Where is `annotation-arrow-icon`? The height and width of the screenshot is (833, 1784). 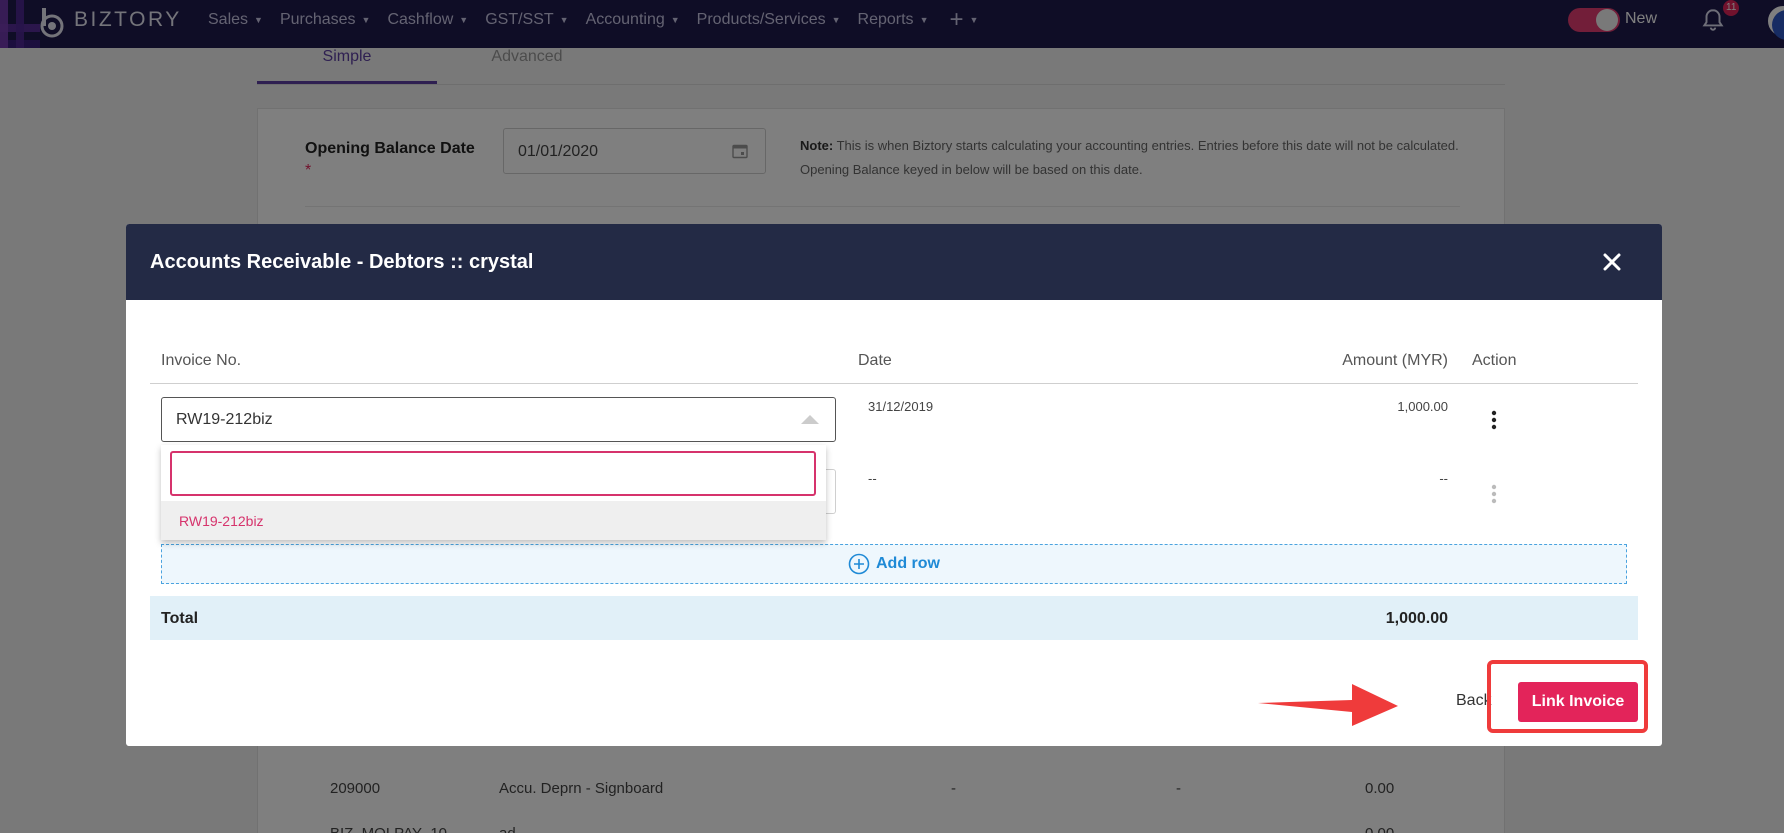 annotation-arrow-icon is located at coordinates (1328, 705).